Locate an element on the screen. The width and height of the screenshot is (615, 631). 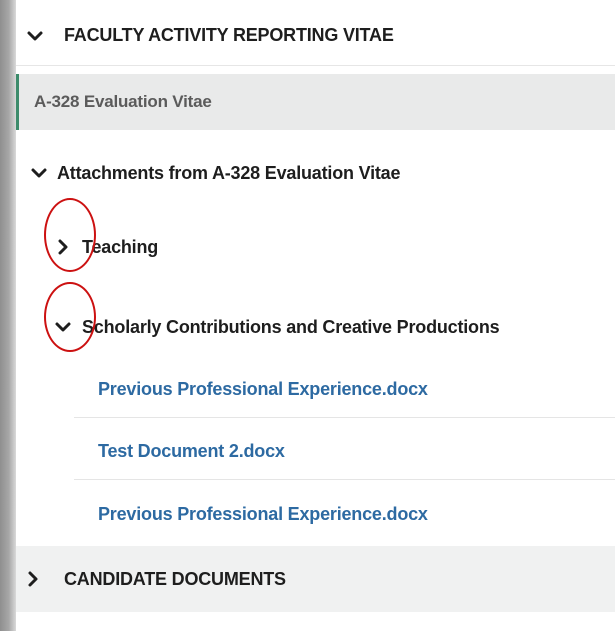
vitae-item-label: A-328 Evaluation Vitae is located at coordinates (123, 101).